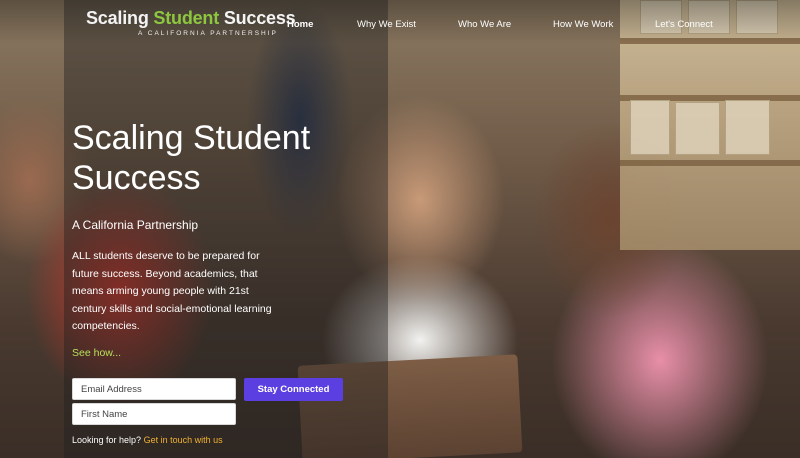 The height and width of the screenshot is (458, 800). I want to click on hero-subtitle: A California Partnership, so click(135, 225).